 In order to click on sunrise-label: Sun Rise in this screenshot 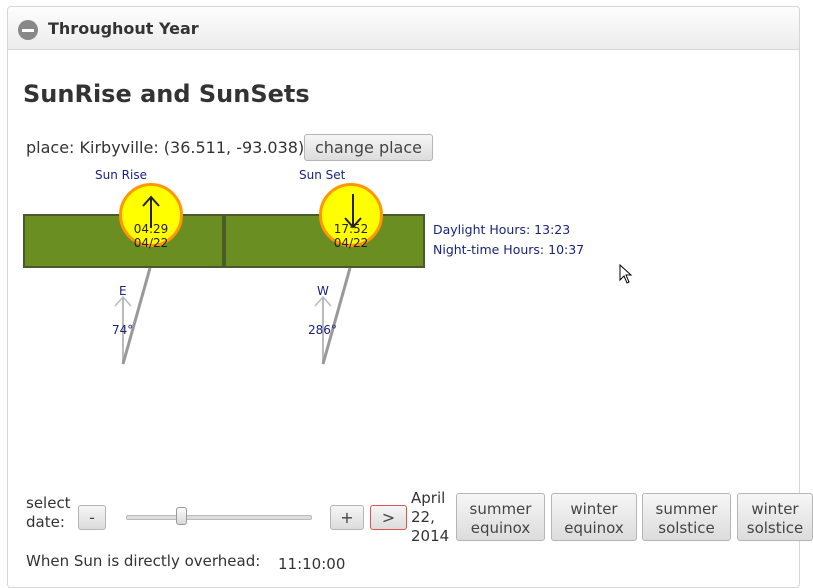, I will do `click(121, 175)`.